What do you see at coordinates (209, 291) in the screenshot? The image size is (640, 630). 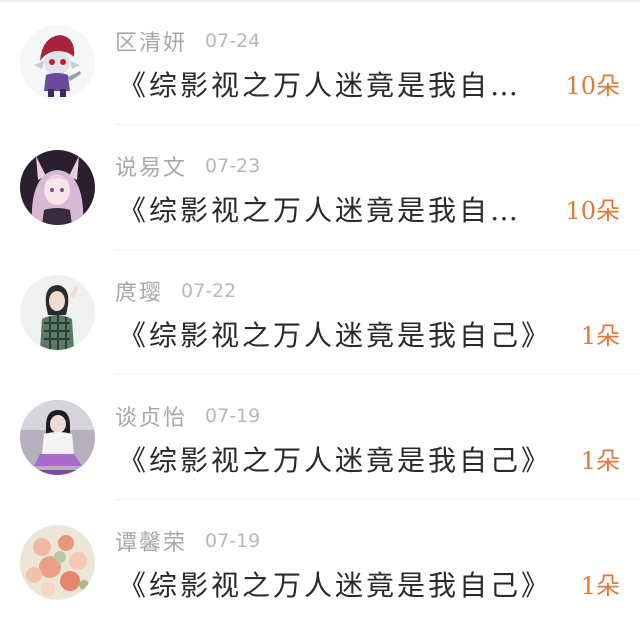 I see `gift-date: 07-22` at bounding box center [209, 291].